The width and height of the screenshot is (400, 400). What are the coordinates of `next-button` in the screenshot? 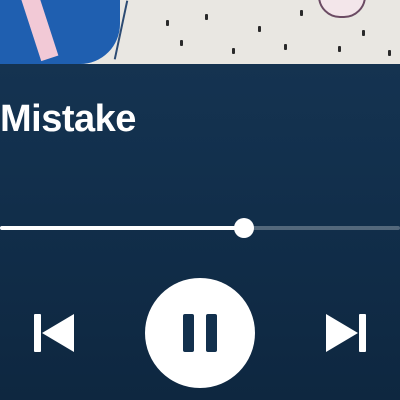 It's located at (347, 333).